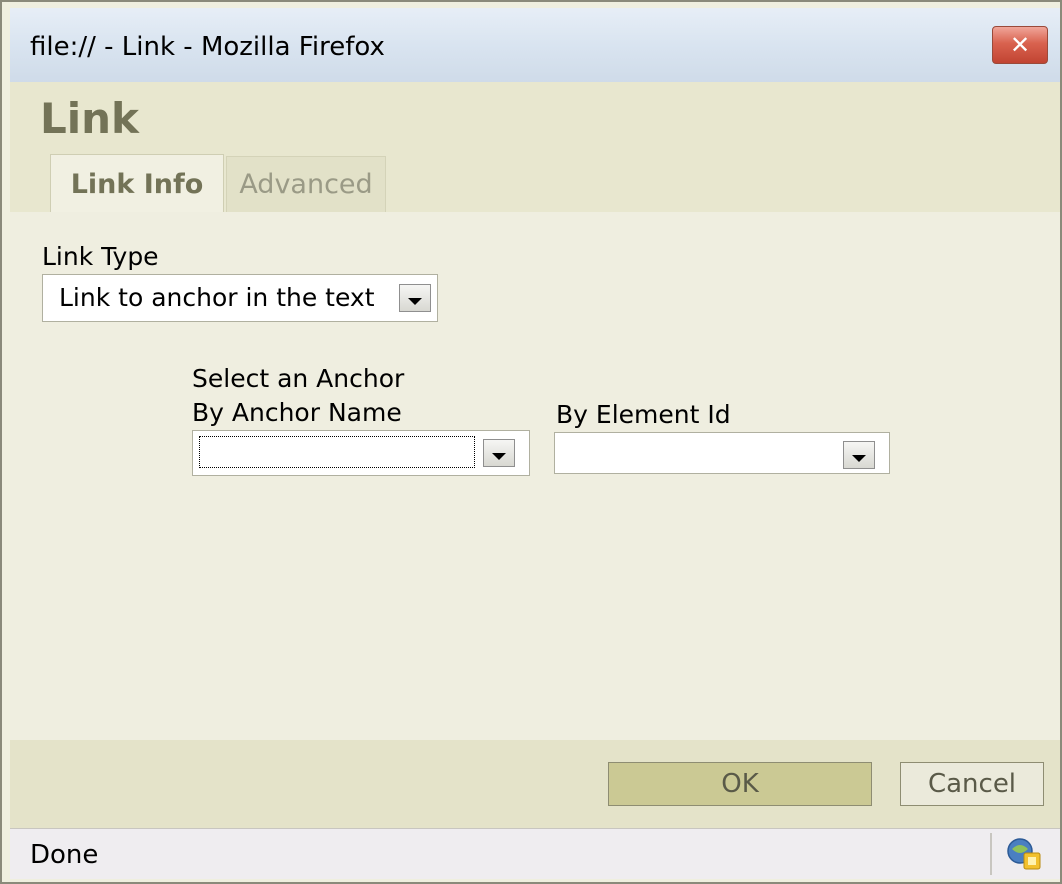 This screenshot has height=884, width=1062. What do you see at coordinates (100, 256) in the screenshot?
I see `link-type-label: Link Type` at bounding box center [100, 256].